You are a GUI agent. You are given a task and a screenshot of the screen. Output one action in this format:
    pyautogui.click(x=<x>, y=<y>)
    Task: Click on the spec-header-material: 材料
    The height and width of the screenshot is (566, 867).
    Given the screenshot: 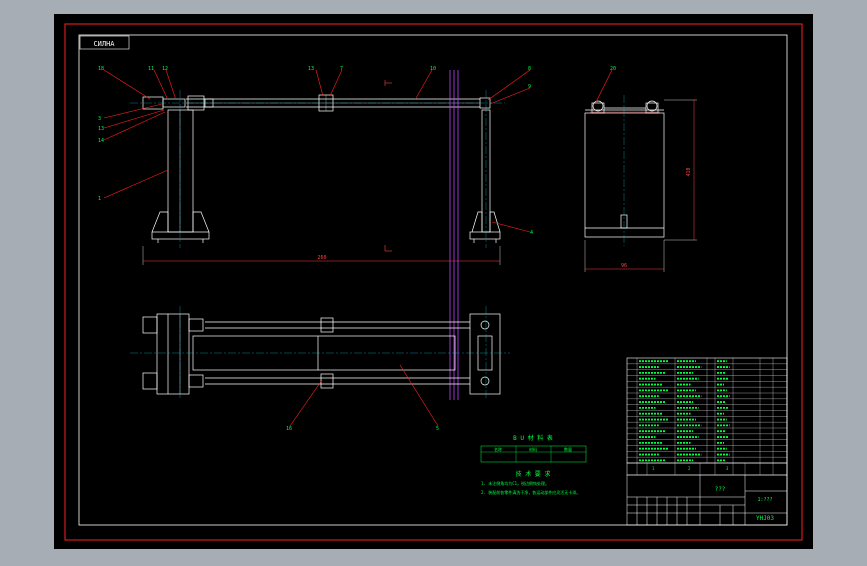 What is the action you would take?
    pyautogui.click(x=533, y=449)
    